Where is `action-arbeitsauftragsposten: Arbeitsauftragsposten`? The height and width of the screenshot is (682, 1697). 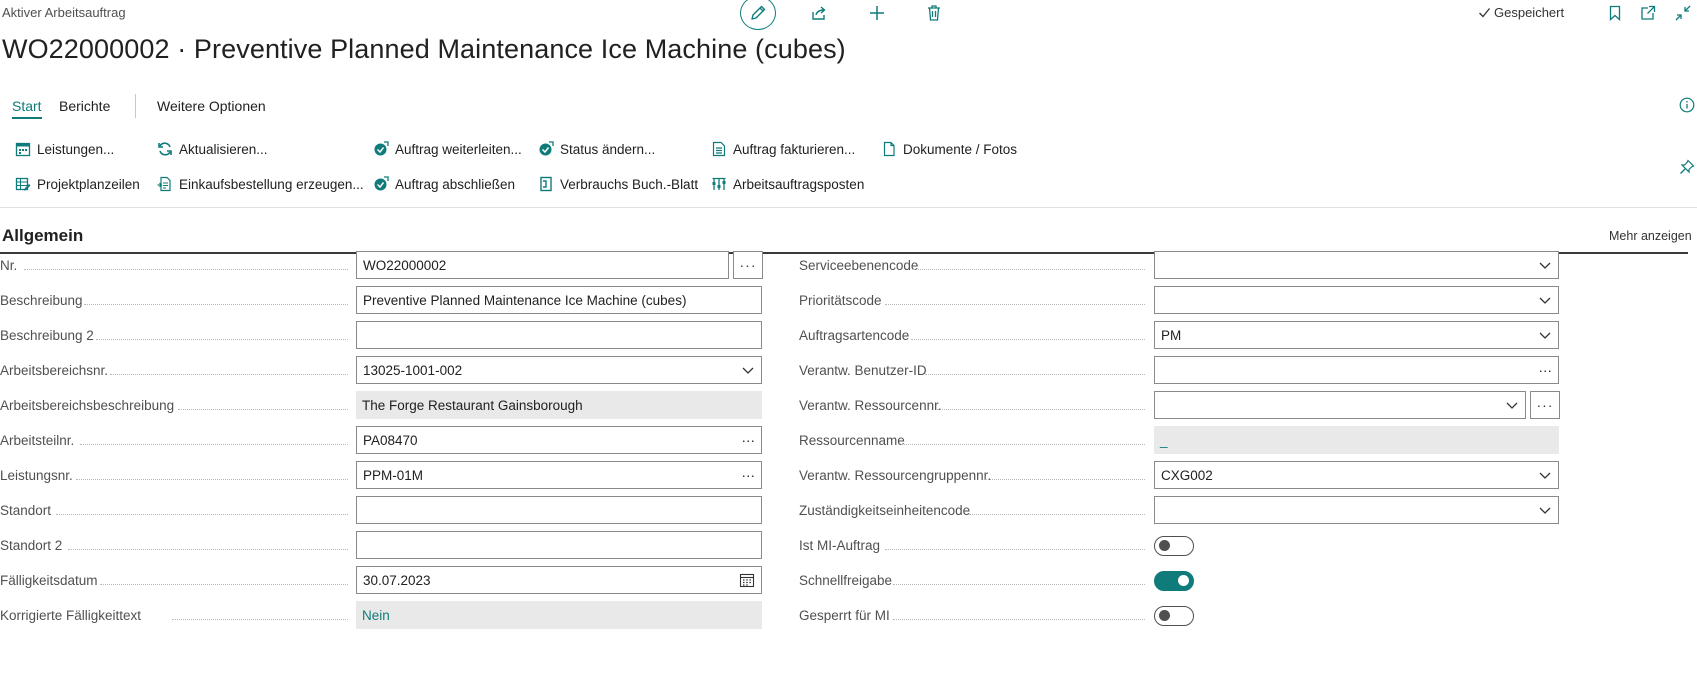 action-arbeitsauftragsposten: Arbeitsauftragsposten is located at coordinates (787, 184).